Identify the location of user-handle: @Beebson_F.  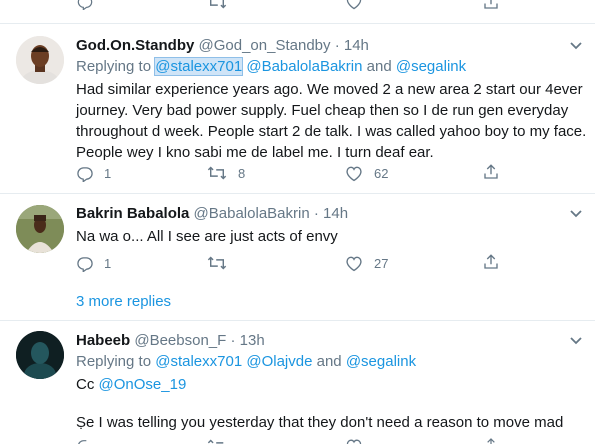
(180, 340).